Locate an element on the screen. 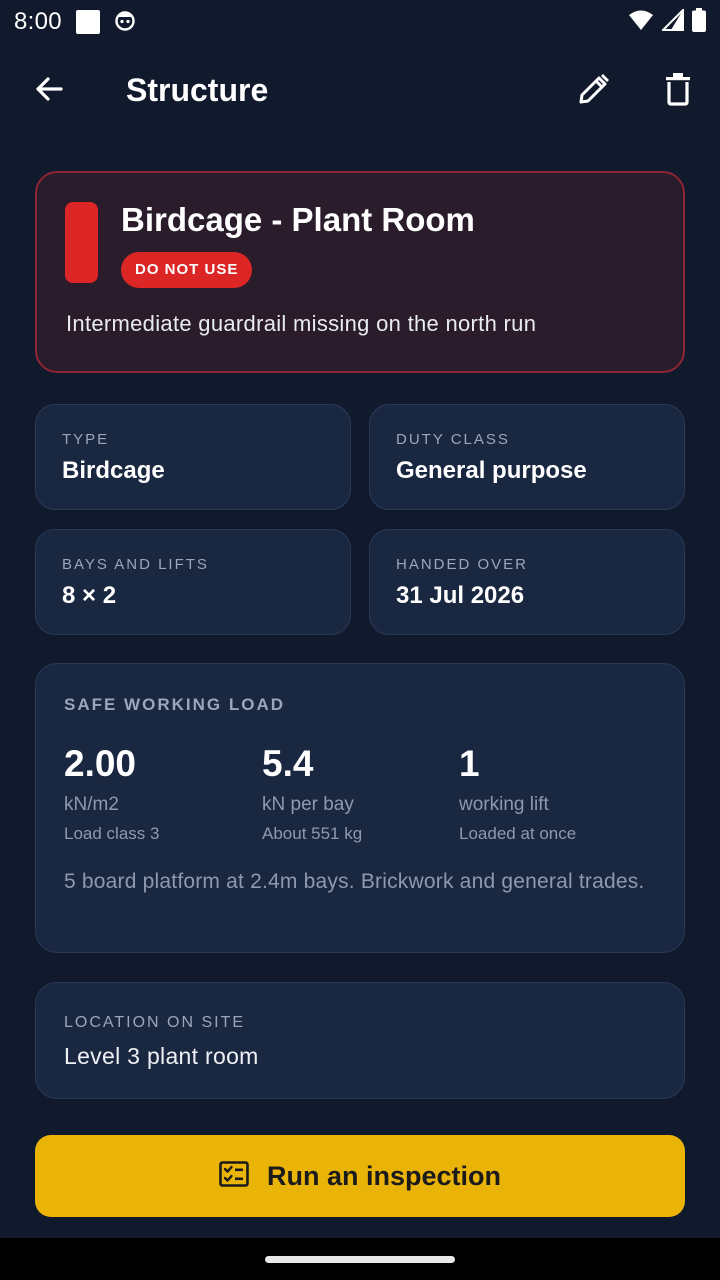 This screenshot has width=720, height=1280. metric-unit: kN/m2 is located at coordinates (91, 804).